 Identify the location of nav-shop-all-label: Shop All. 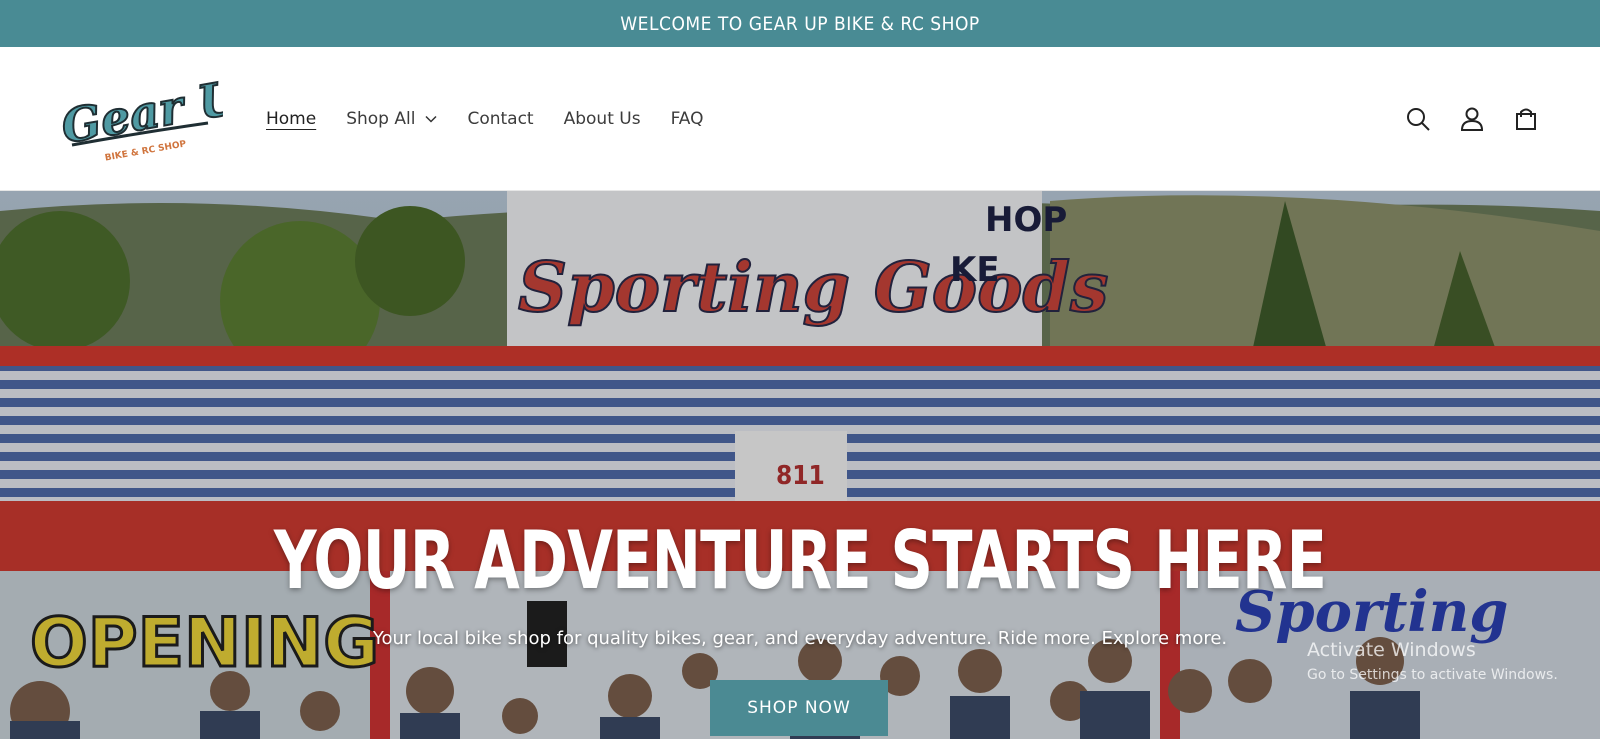
(381, 119).